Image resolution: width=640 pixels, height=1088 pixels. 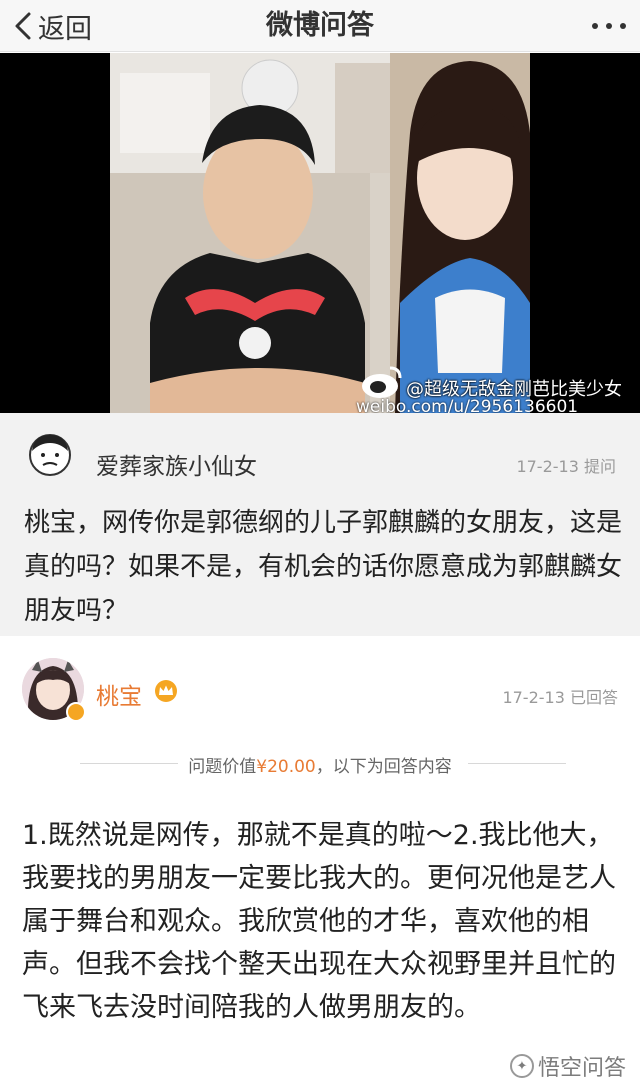 I want to click on value-amount: ¥20.00, so click(x=286, y=767).